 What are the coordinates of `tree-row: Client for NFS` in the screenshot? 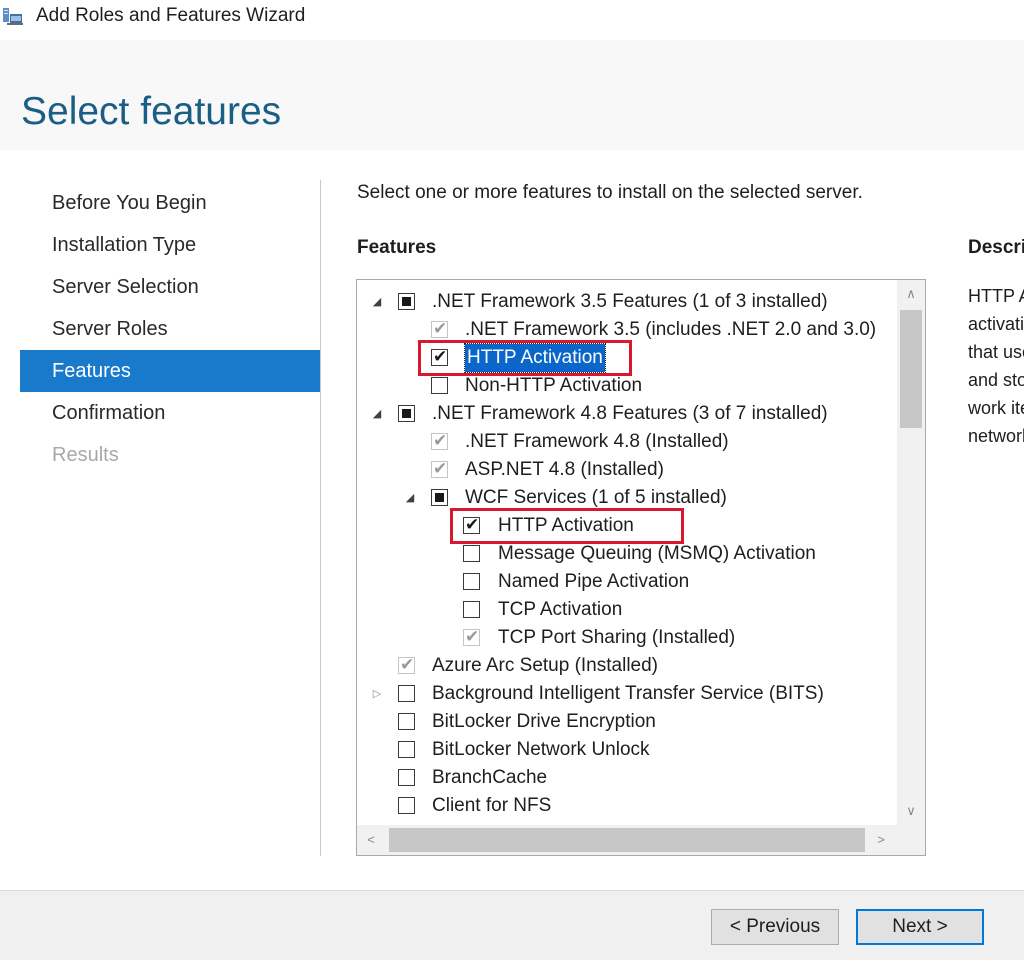 It's located at (627, 806).